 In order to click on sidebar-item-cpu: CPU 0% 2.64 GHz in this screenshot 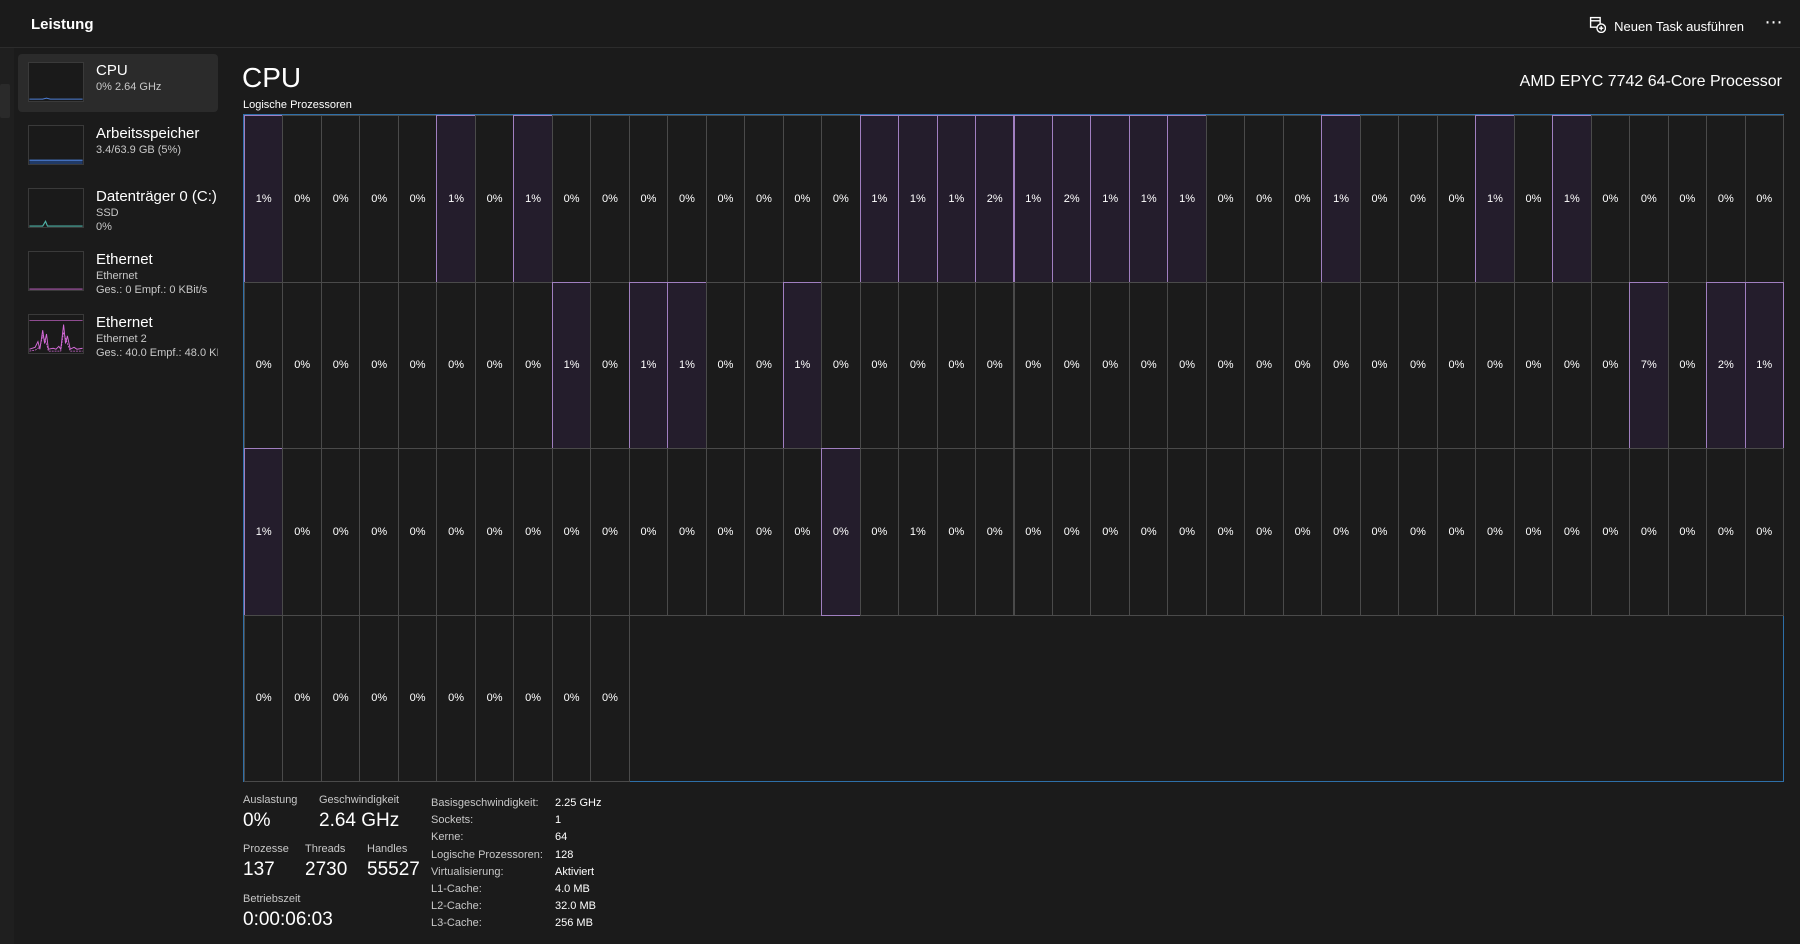, I will do `click(118, 83)`.